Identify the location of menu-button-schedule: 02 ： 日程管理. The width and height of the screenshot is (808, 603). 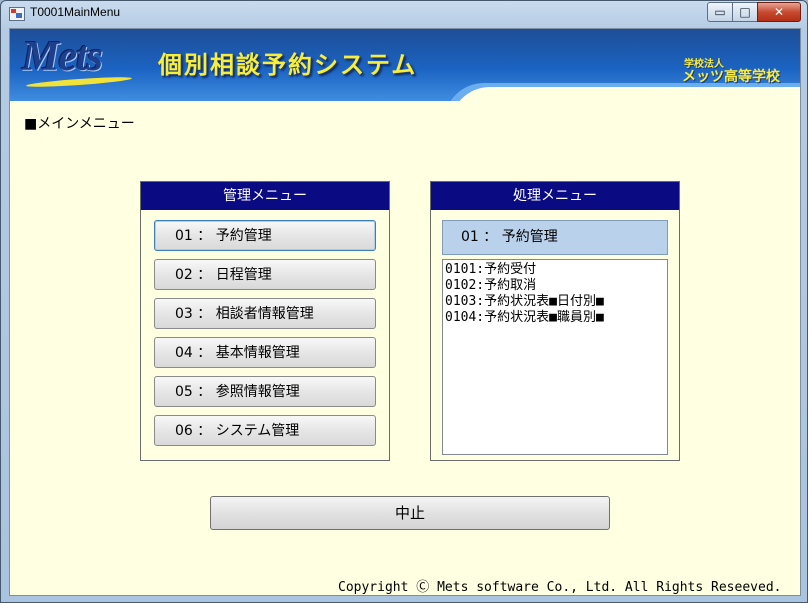
(265, 274).